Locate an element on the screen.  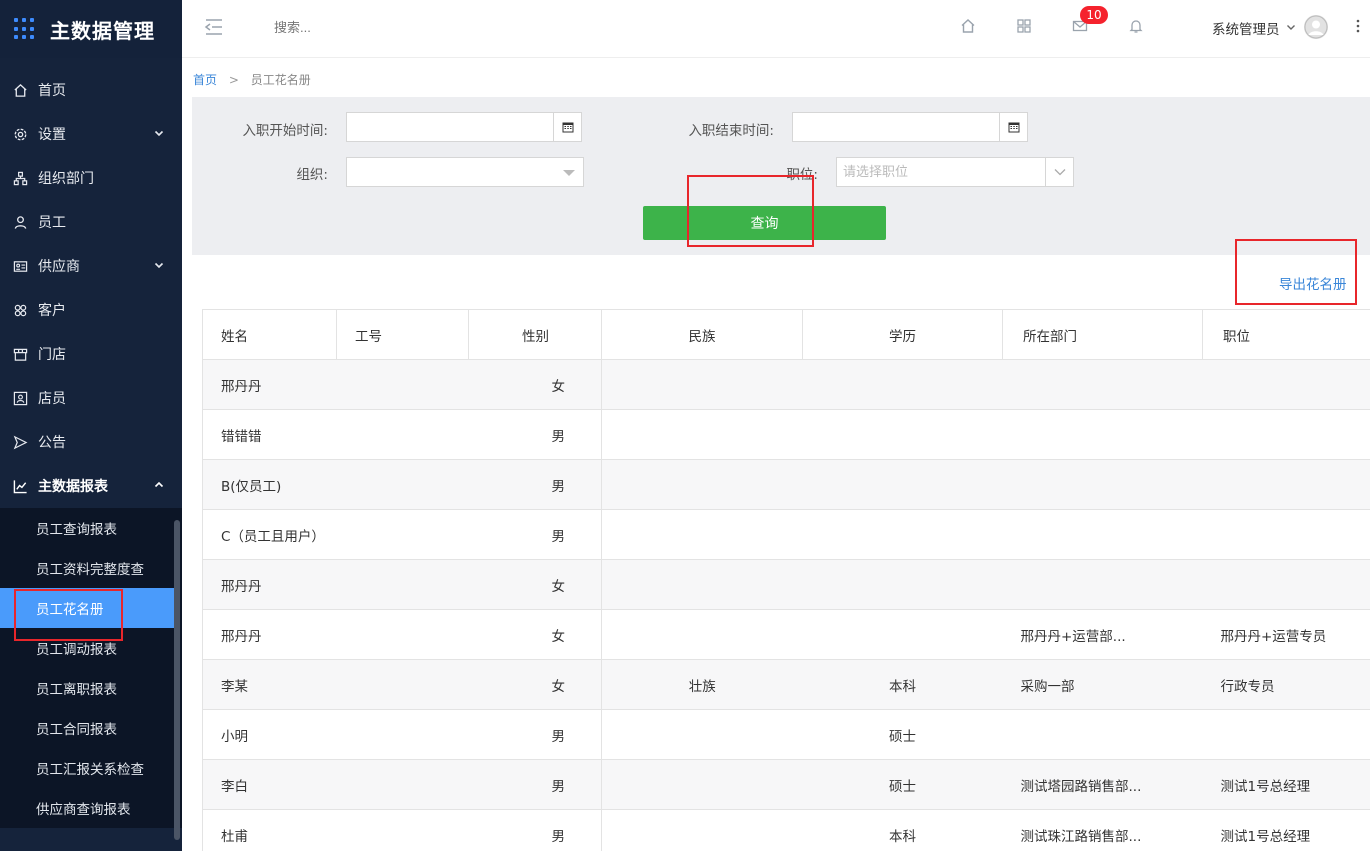
table-row: 邢丹丹 女 邢丹丹+运营部... 邢丹丹+运营专员 is located at coordinates (786, 634).